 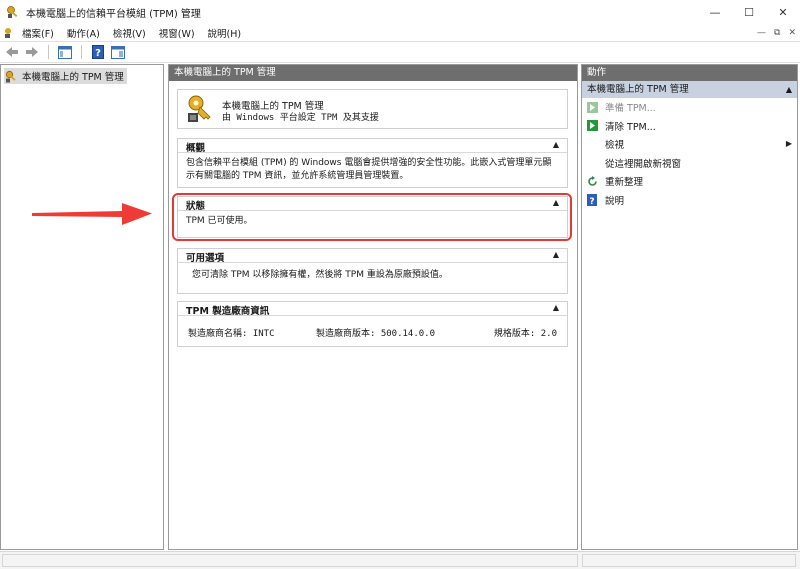 I want to click on mdi-controls: — ⧉ ✕, so click(x=776, y=32).